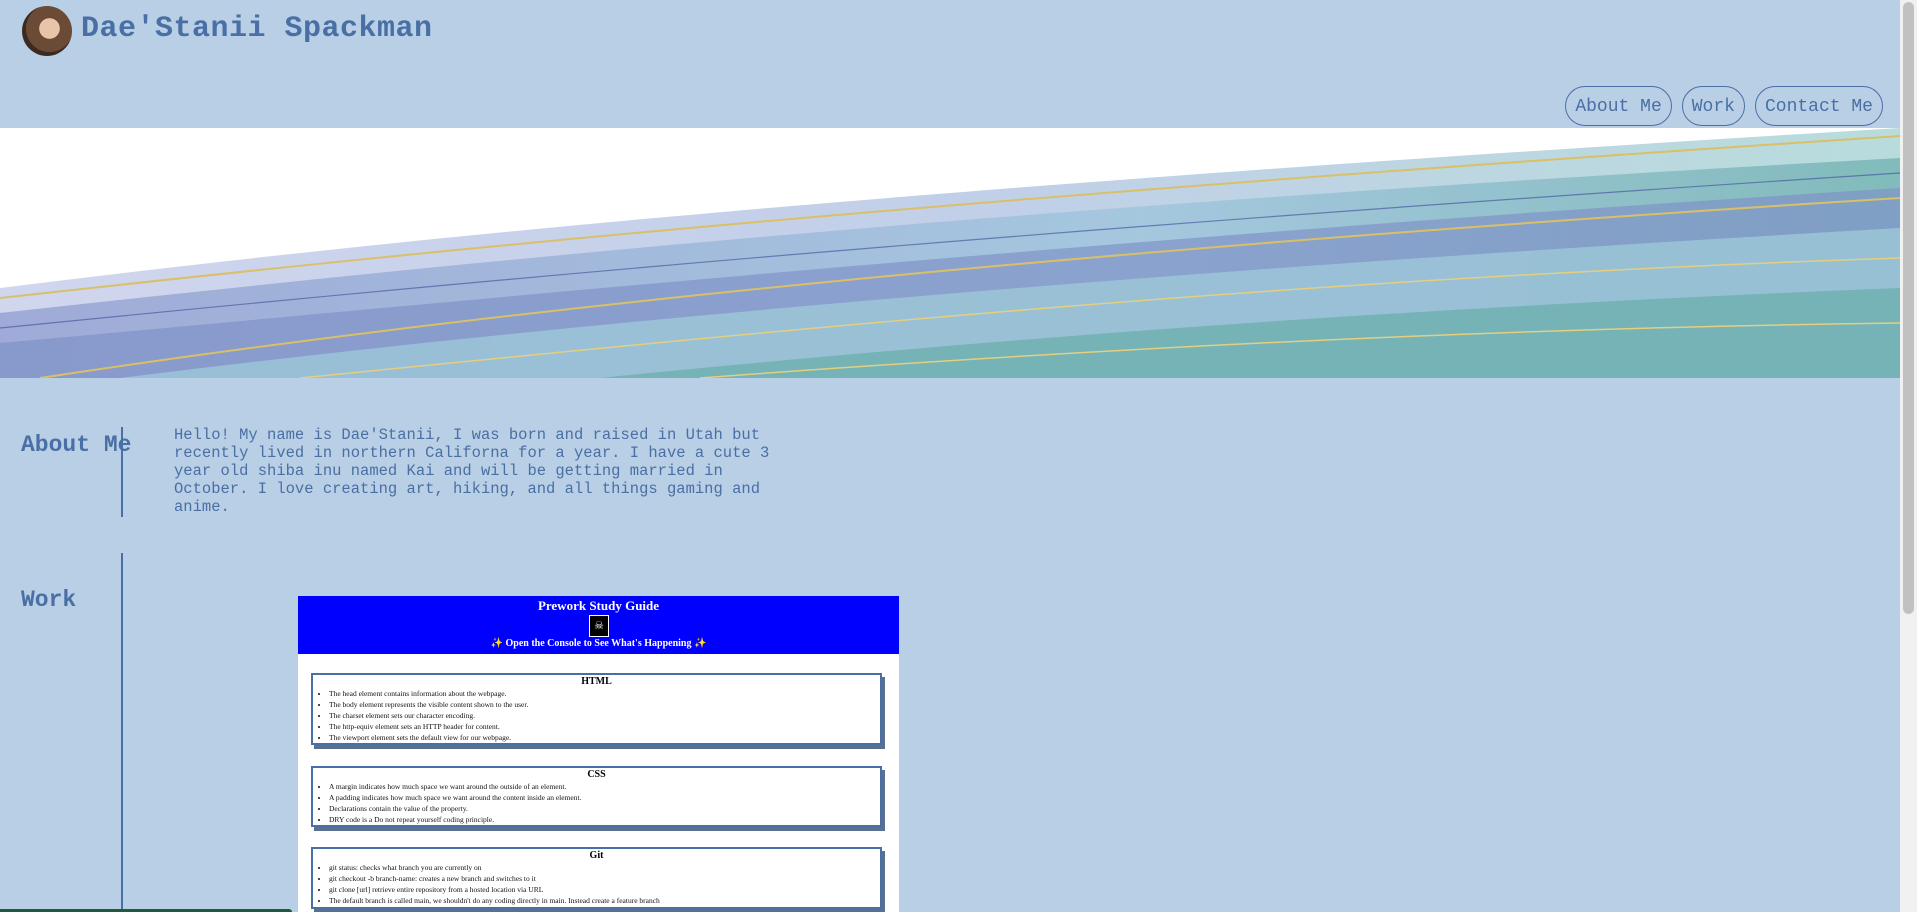 Image resolution: width=1917 pixels, height=912 pixels. What do you see at coordinates (47, 31) in the screenshot?
I see `avatar` at bounding box center [47, 31].